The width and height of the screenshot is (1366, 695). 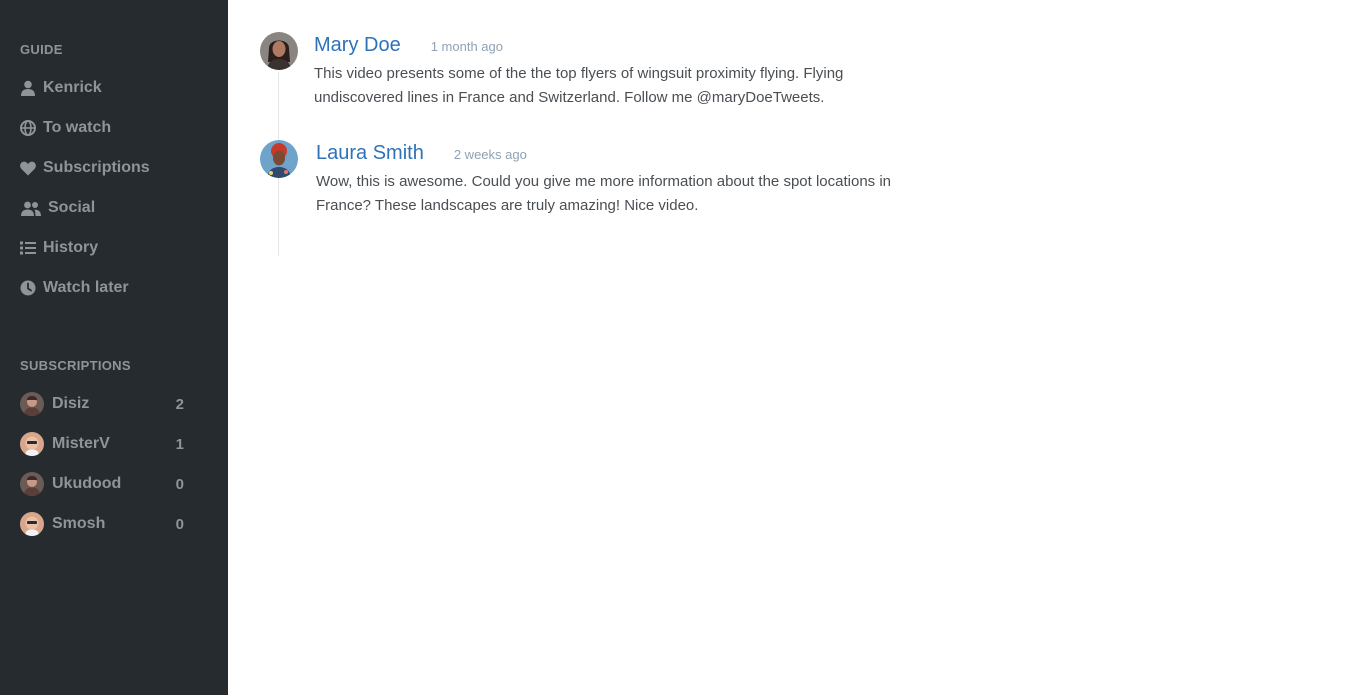 I want to click on sidebar-item-label: Subscriptions, so click(x=96, y=167).